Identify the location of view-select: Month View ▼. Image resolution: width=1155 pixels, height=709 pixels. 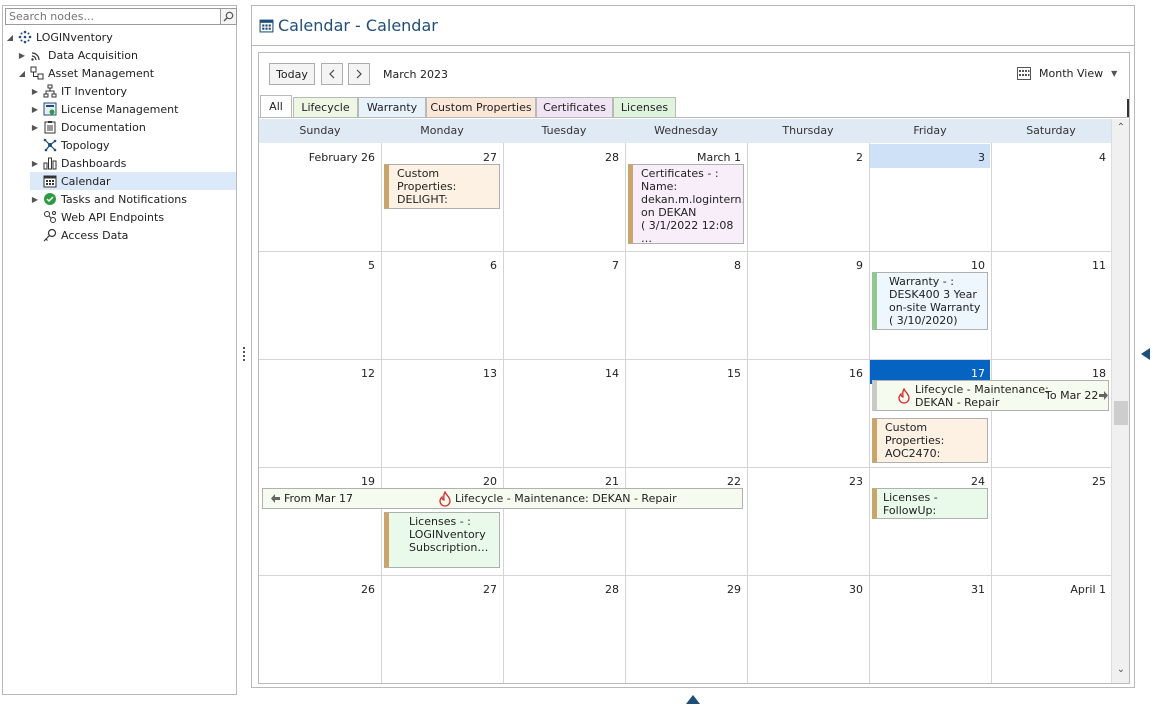
(1067, 73).